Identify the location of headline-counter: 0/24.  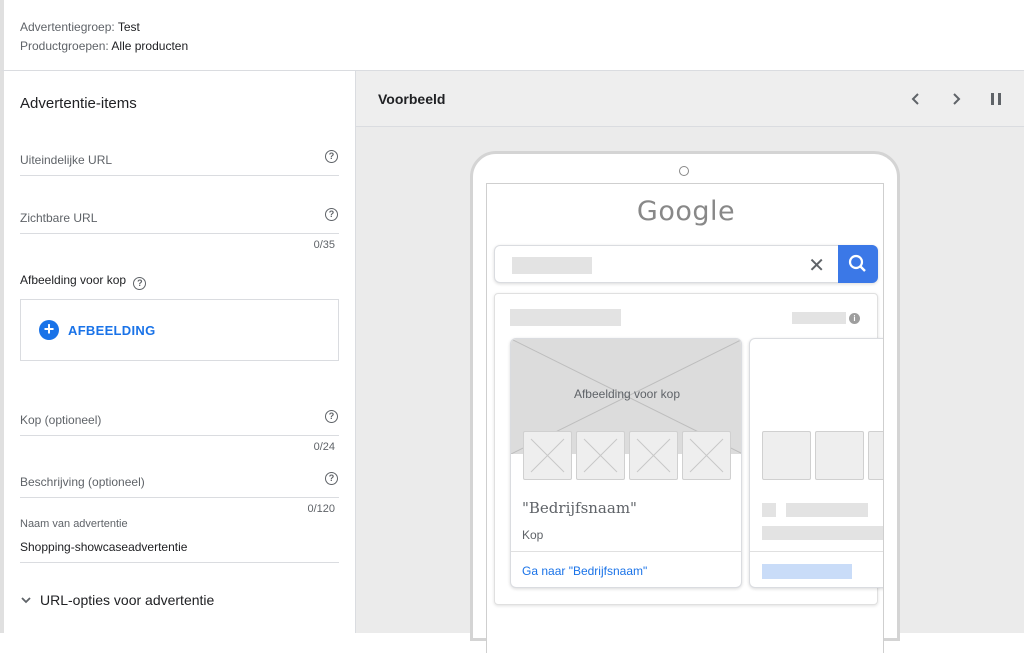
(324, 447).